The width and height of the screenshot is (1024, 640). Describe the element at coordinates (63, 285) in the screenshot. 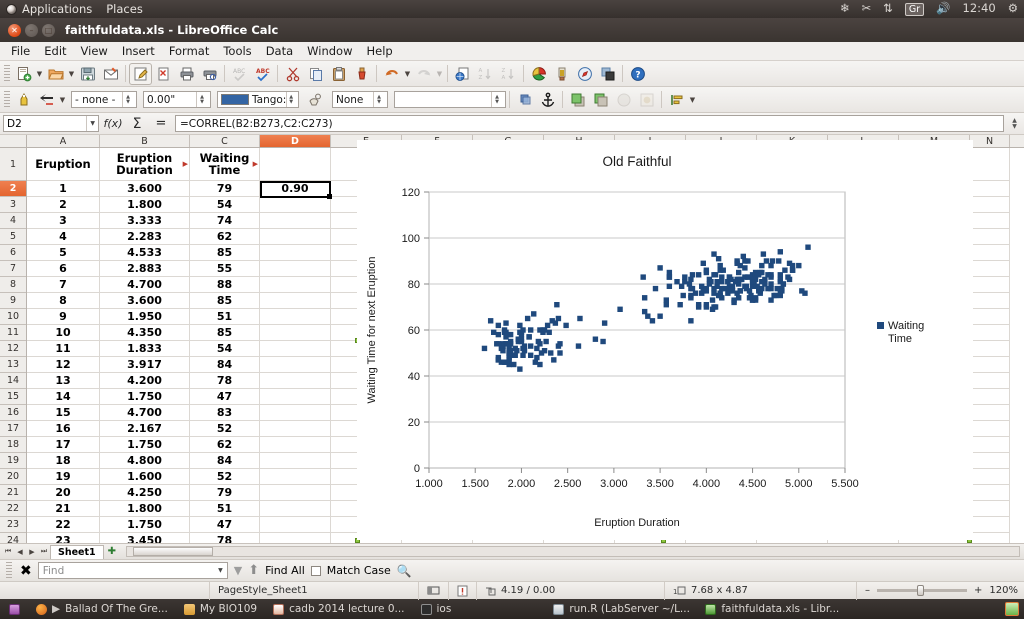

I see `cell-a8: 7` at that location.